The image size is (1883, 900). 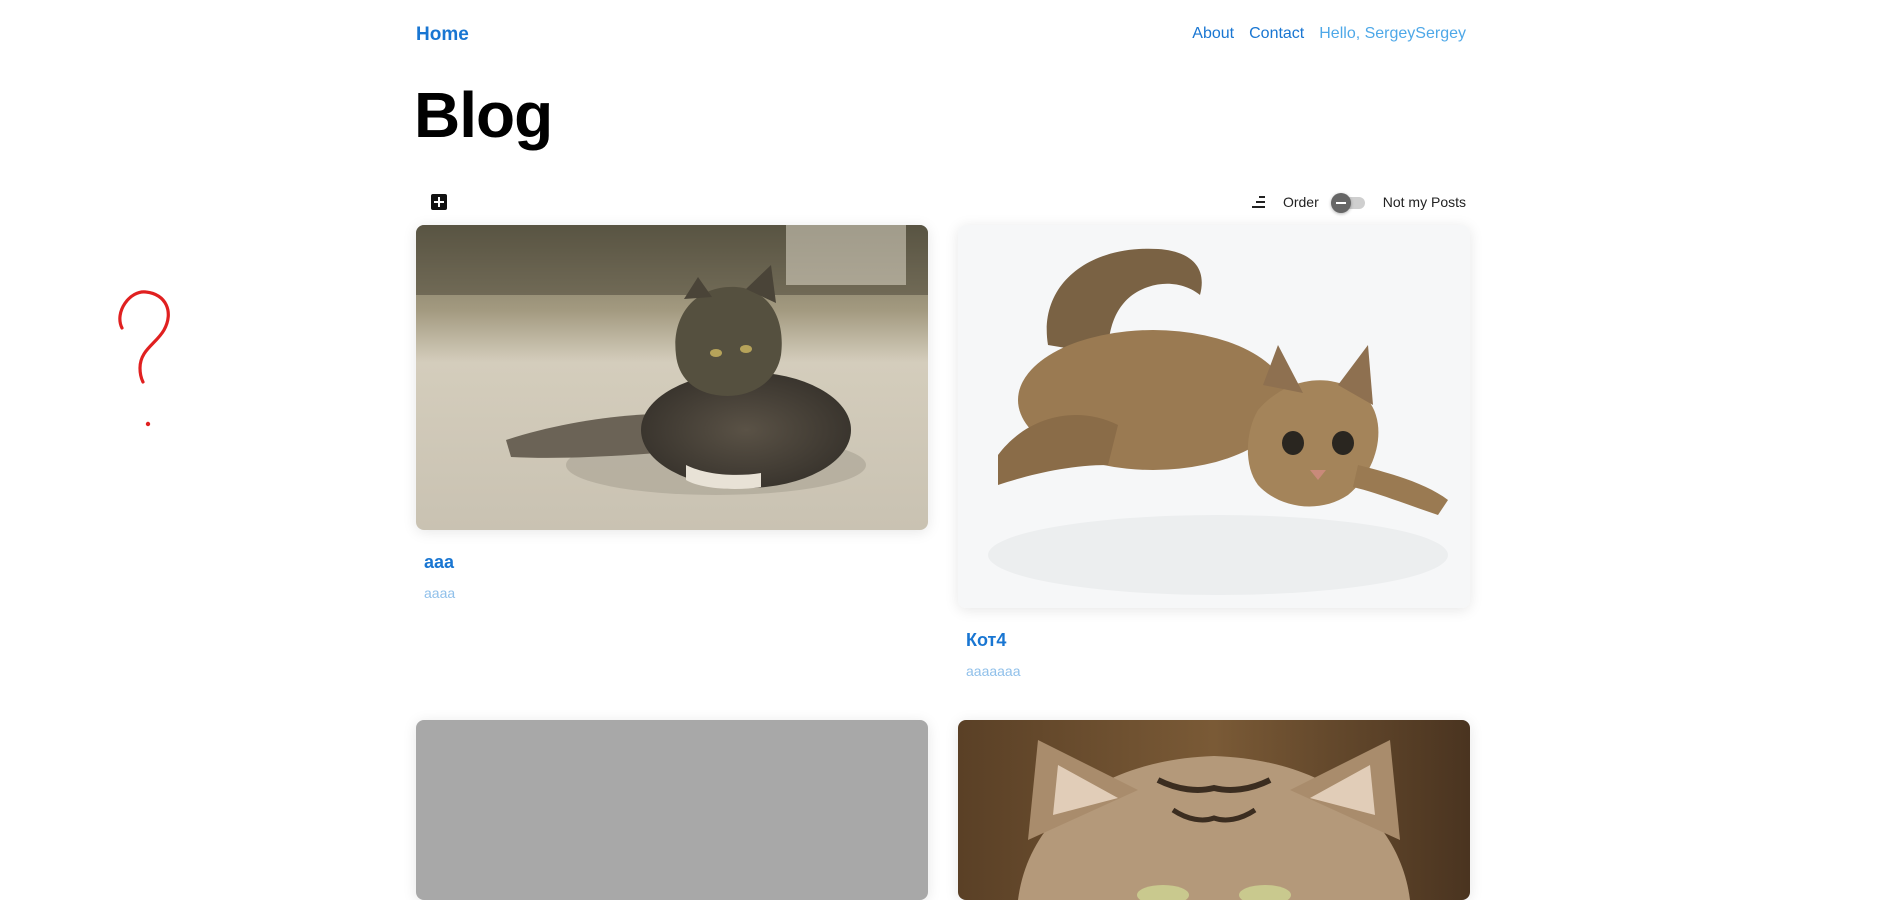 I want to click on post-image-kitten, so click(x=1214, y=416).